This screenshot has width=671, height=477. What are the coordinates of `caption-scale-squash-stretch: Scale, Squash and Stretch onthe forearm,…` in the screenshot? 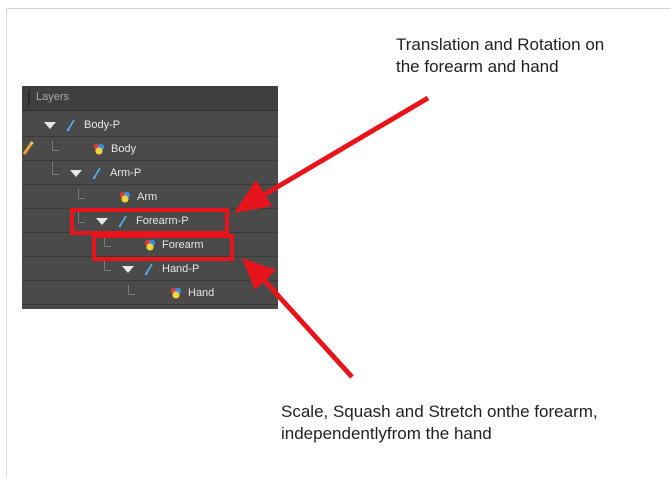 It's located at (439, 423).